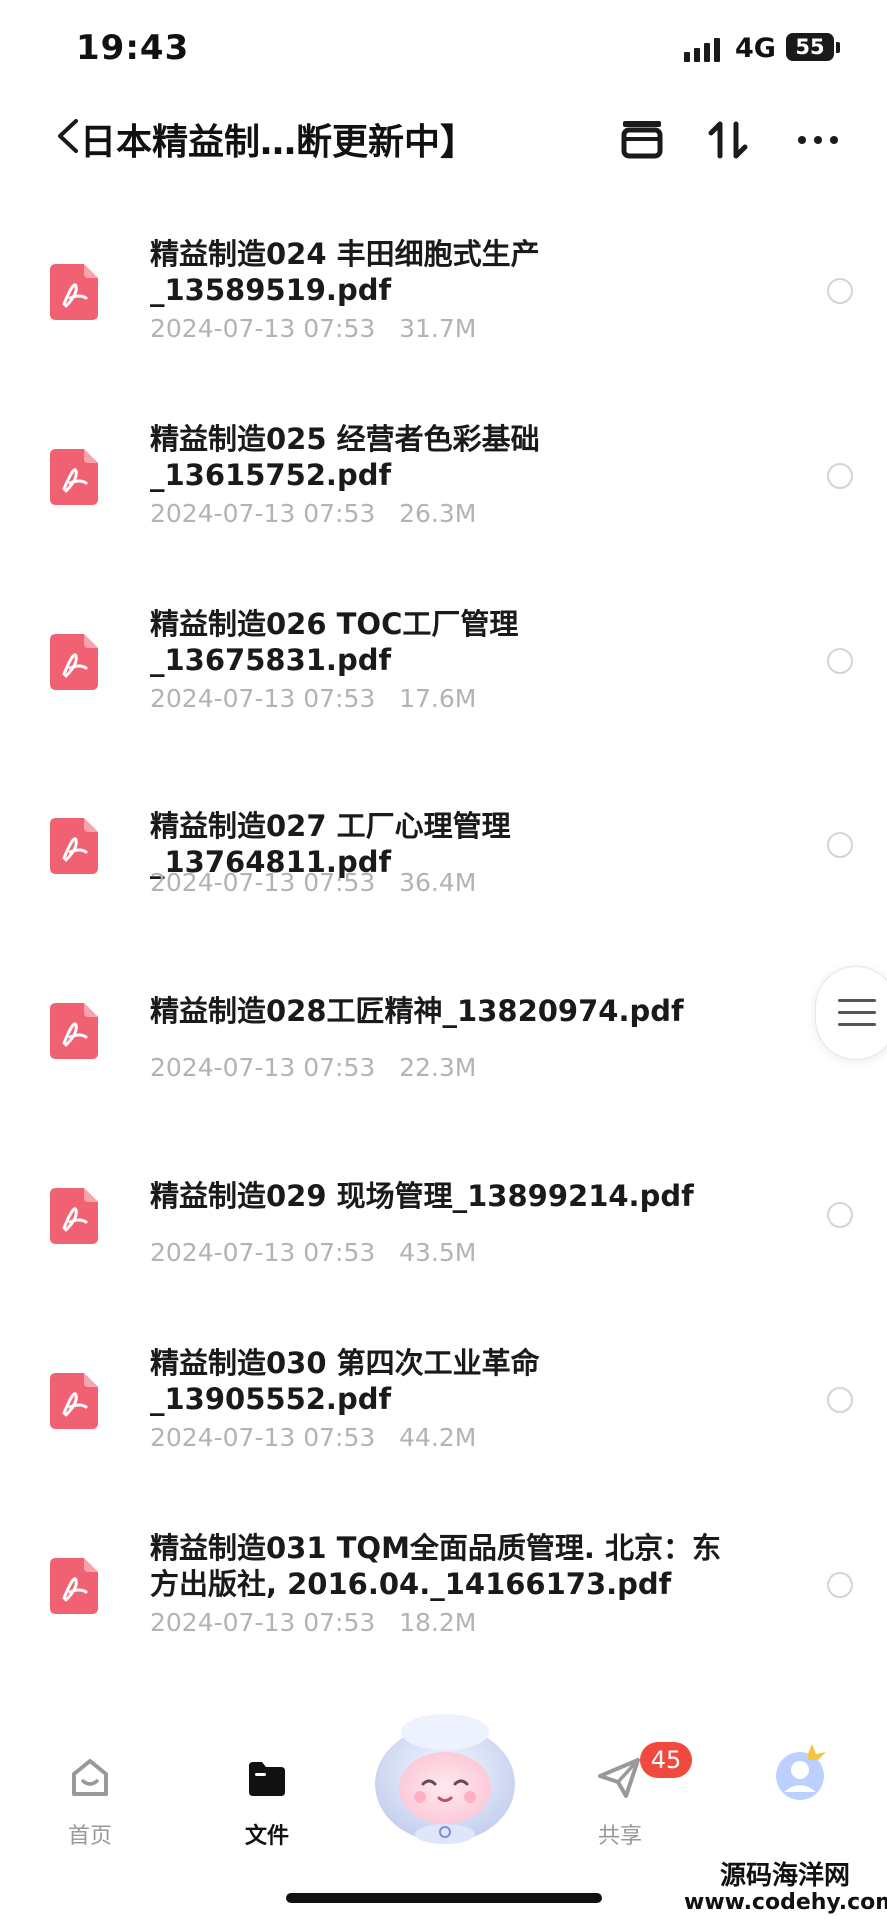  What do you see at coordinates (810, 47) in the screenshot?
I see `battery-icon: 55` at bounding box center [810, 47].